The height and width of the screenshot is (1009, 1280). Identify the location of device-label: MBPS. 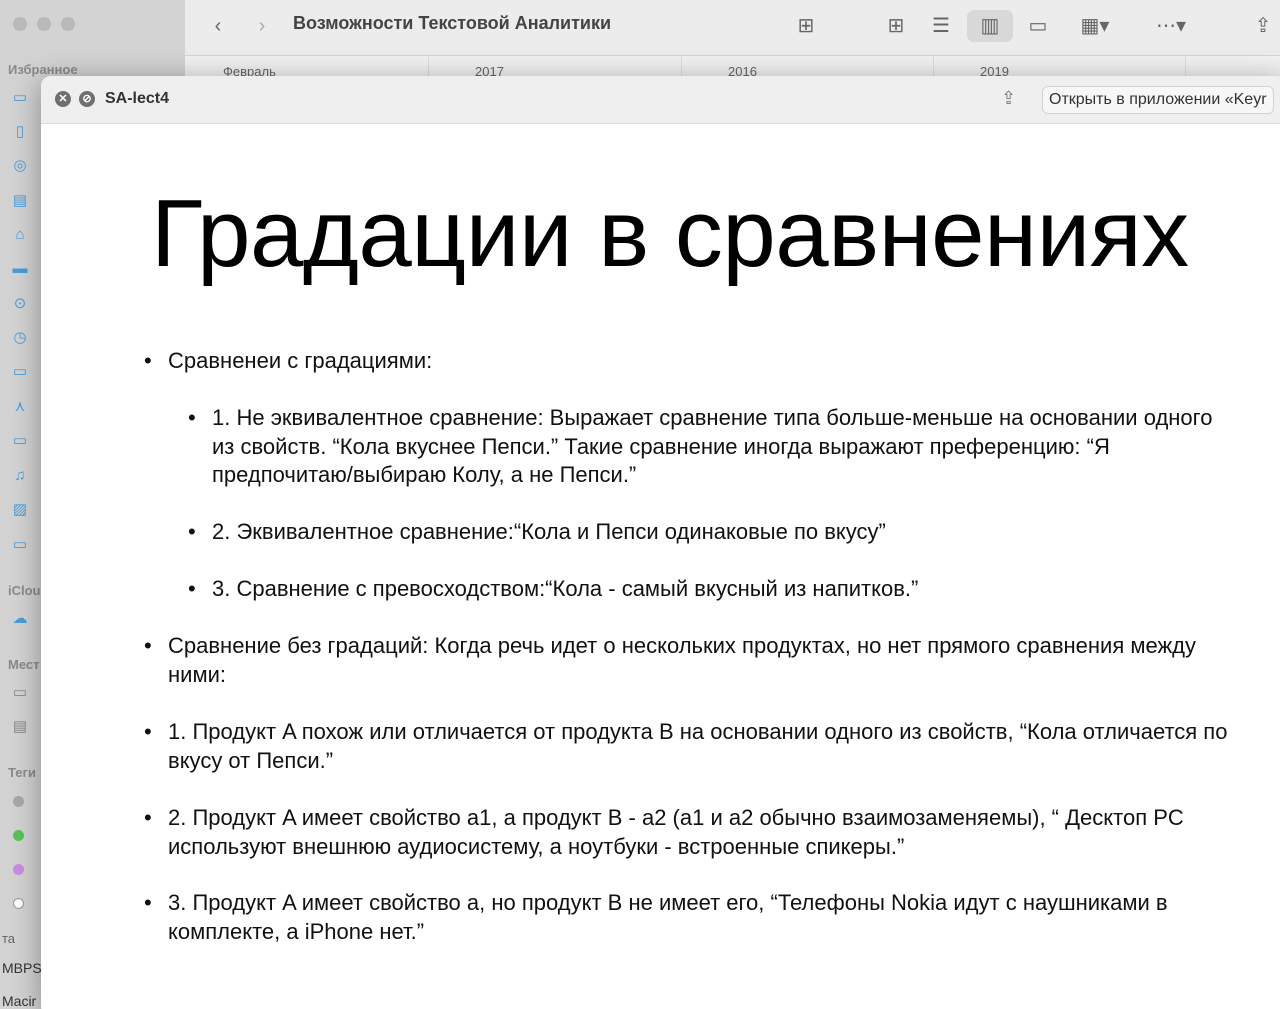
(22, 968).